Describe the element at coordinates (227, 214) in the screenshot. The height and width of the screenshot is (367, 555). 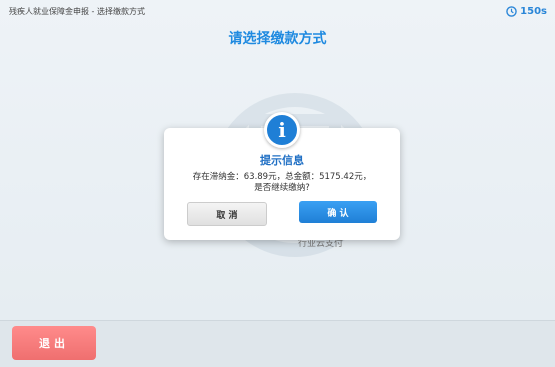
I see `cancel-button: 取 消` at that location.